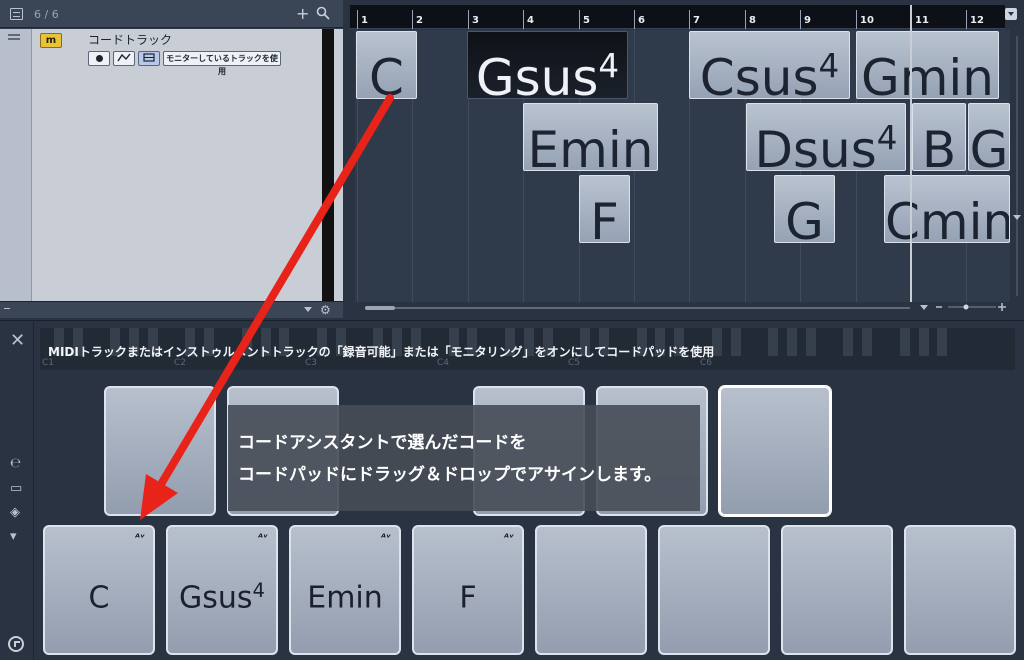 This screenshot has width=1024, height=660. What do you see at coordinates (528, 19) in the screenshot?
I see `ruler-bar-number: 4` at bounding box center [528, 19].